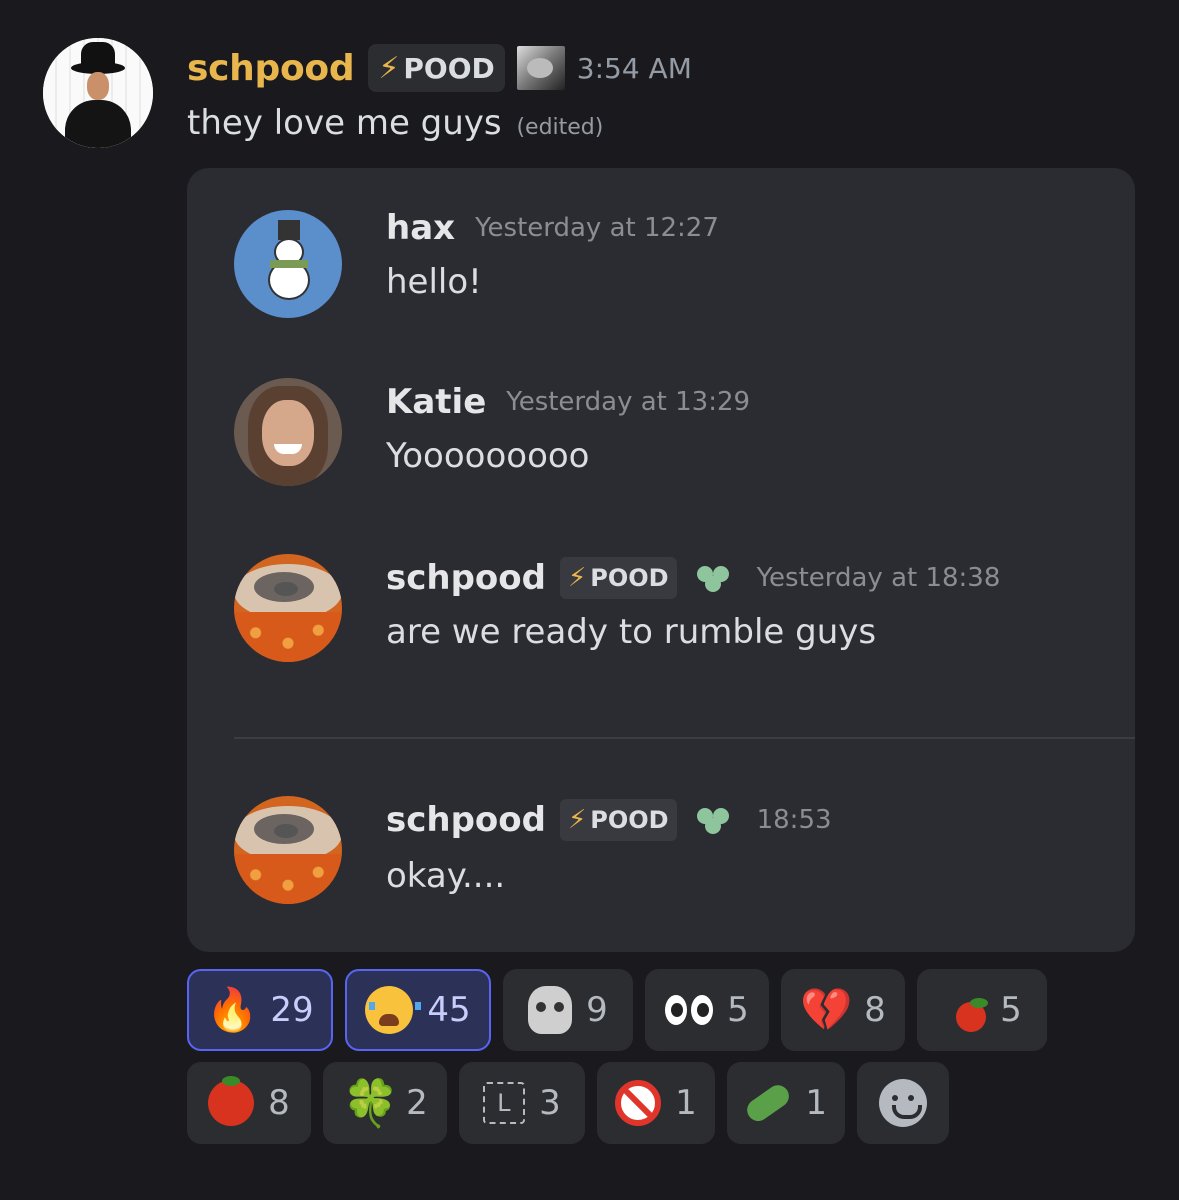 This screenshot has height=1200, width=1179. What do you see at coordinates (826, 1009) in the screenshot?
I see `broken-heart-icon: 💔` at bounding box center [826, 1009].